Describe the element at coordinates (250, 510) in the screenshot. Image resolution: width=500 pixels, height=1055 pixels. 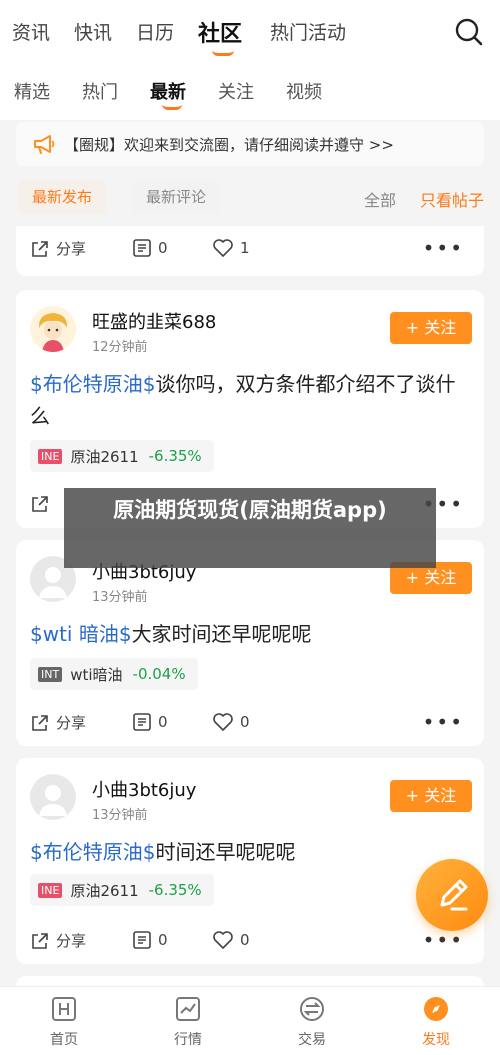
I see `overlay-title: 原油期货现货(原油期货app)` at that location.